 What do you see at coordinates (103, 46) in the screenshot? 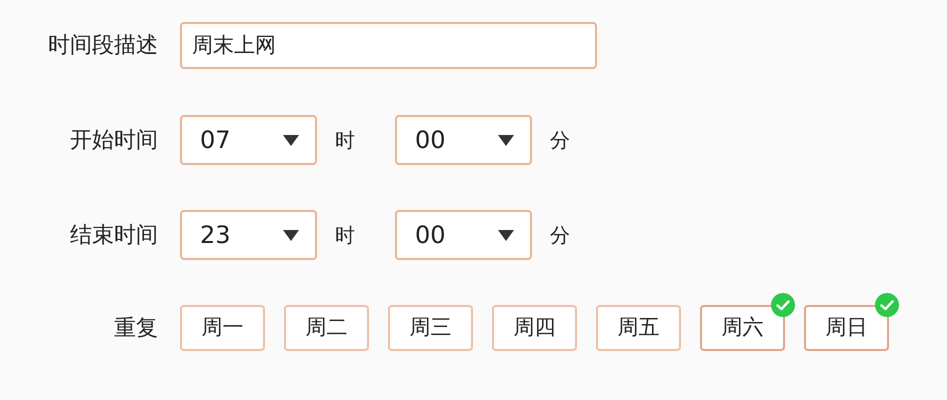
I see `field-label: 时间段描述` at bounding box center [103, 46].